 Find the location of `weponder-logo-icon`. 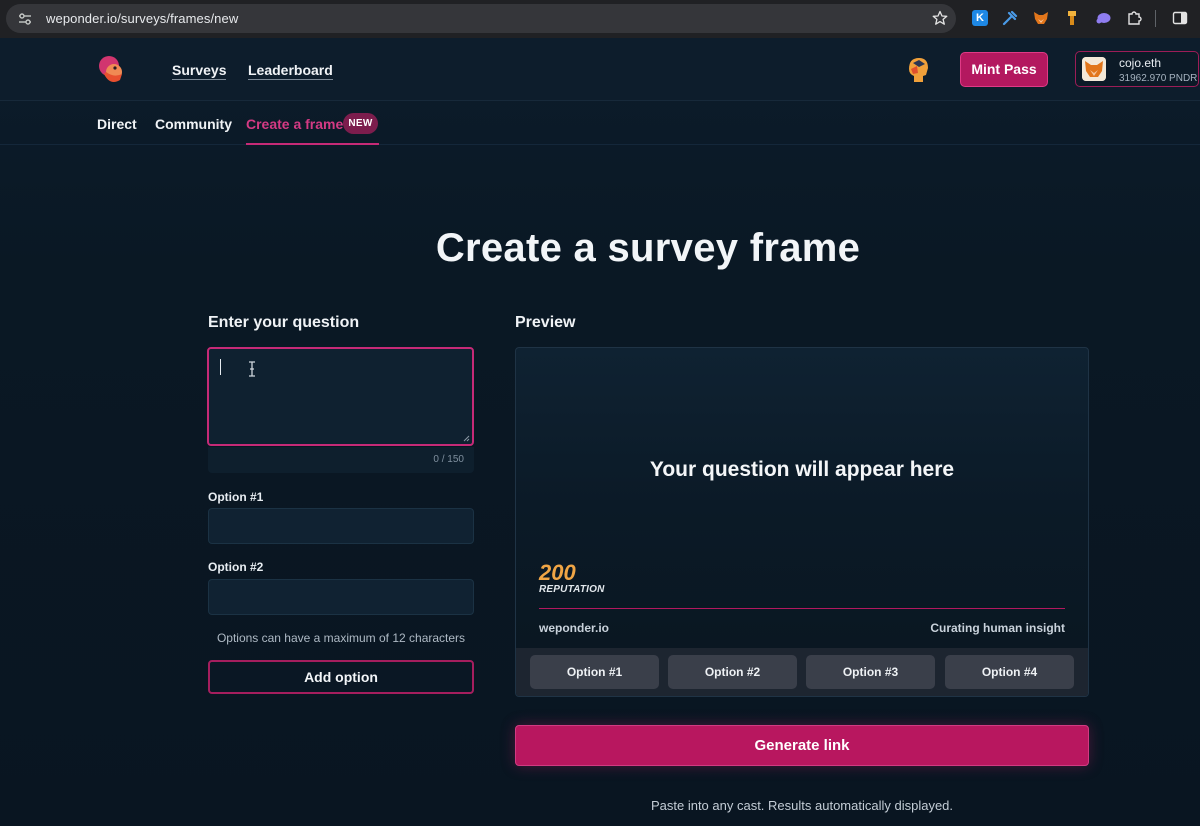

weponder-logo-icon is located at coordinates (111, 70).